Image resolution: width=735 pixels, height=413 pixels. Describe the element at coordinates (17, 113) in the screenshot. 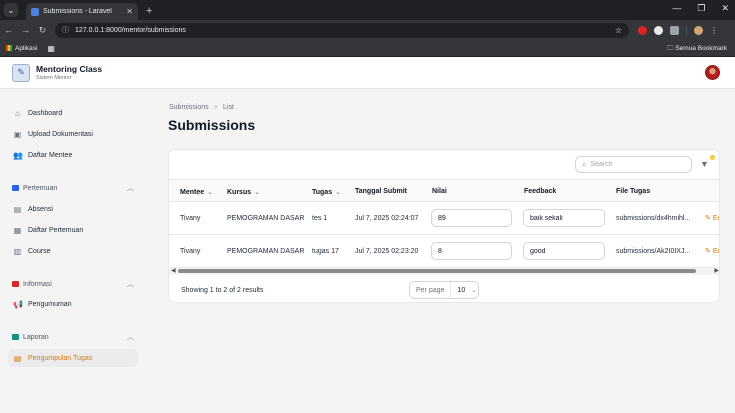

I see `home-icon: ⌂` at that location.